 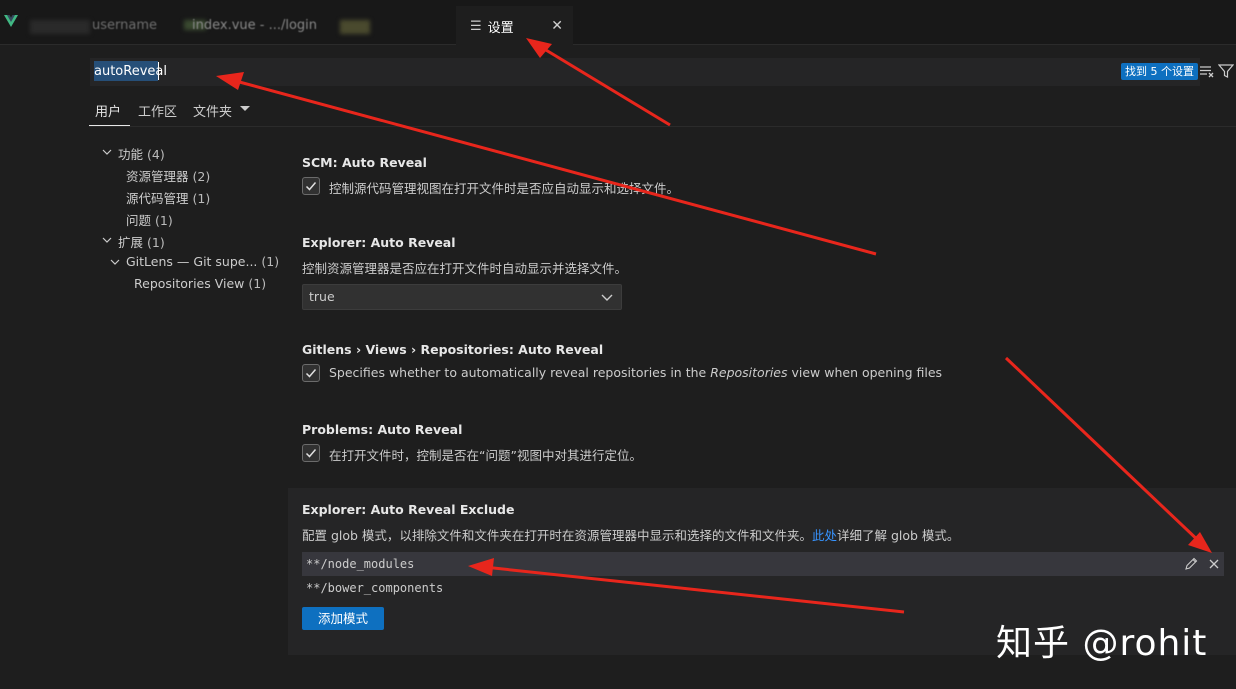 What do you see at coordinates (476, 26) in the screenshot?
I see `settings-list-icon: ☰` at bounding box center [476, 26].